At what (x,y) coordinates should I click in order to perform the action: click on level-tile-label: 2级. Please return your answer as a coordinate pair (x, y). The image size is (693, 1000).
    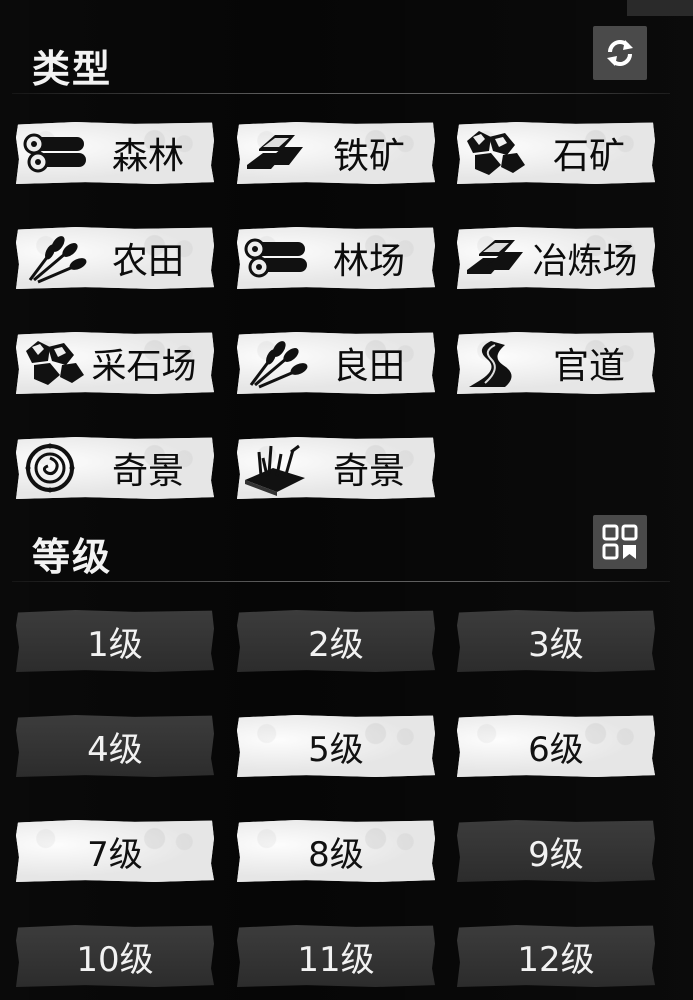
    Looking at the image, I should click on (336, 644).